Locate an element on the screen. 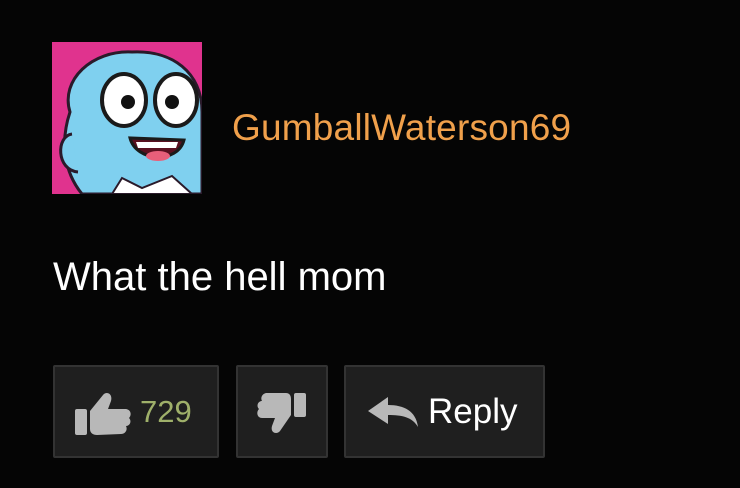 This screenshot has width=740, height=488. like-button: 729 is located at coordinates (136, 411).